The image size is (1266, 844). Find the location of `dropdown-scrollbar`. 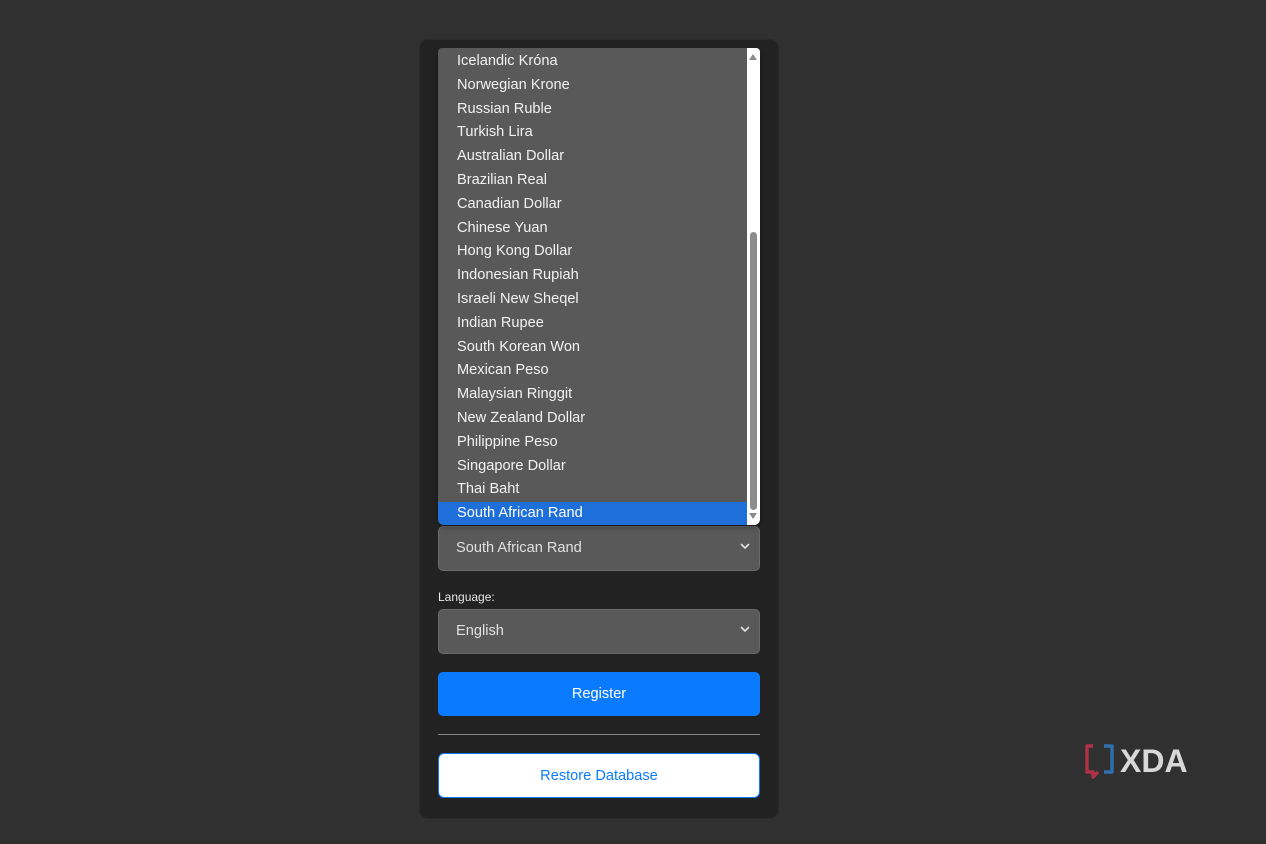

dropdown-scrollbar is located at coordinates (753, 286).